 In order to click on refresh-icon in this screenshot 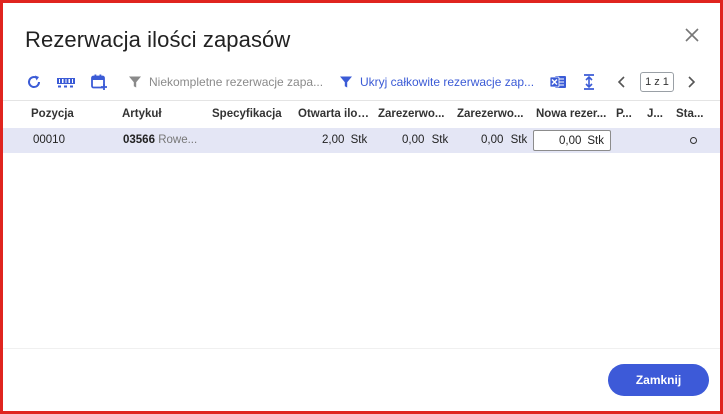, I will do `click(34, 82)`.